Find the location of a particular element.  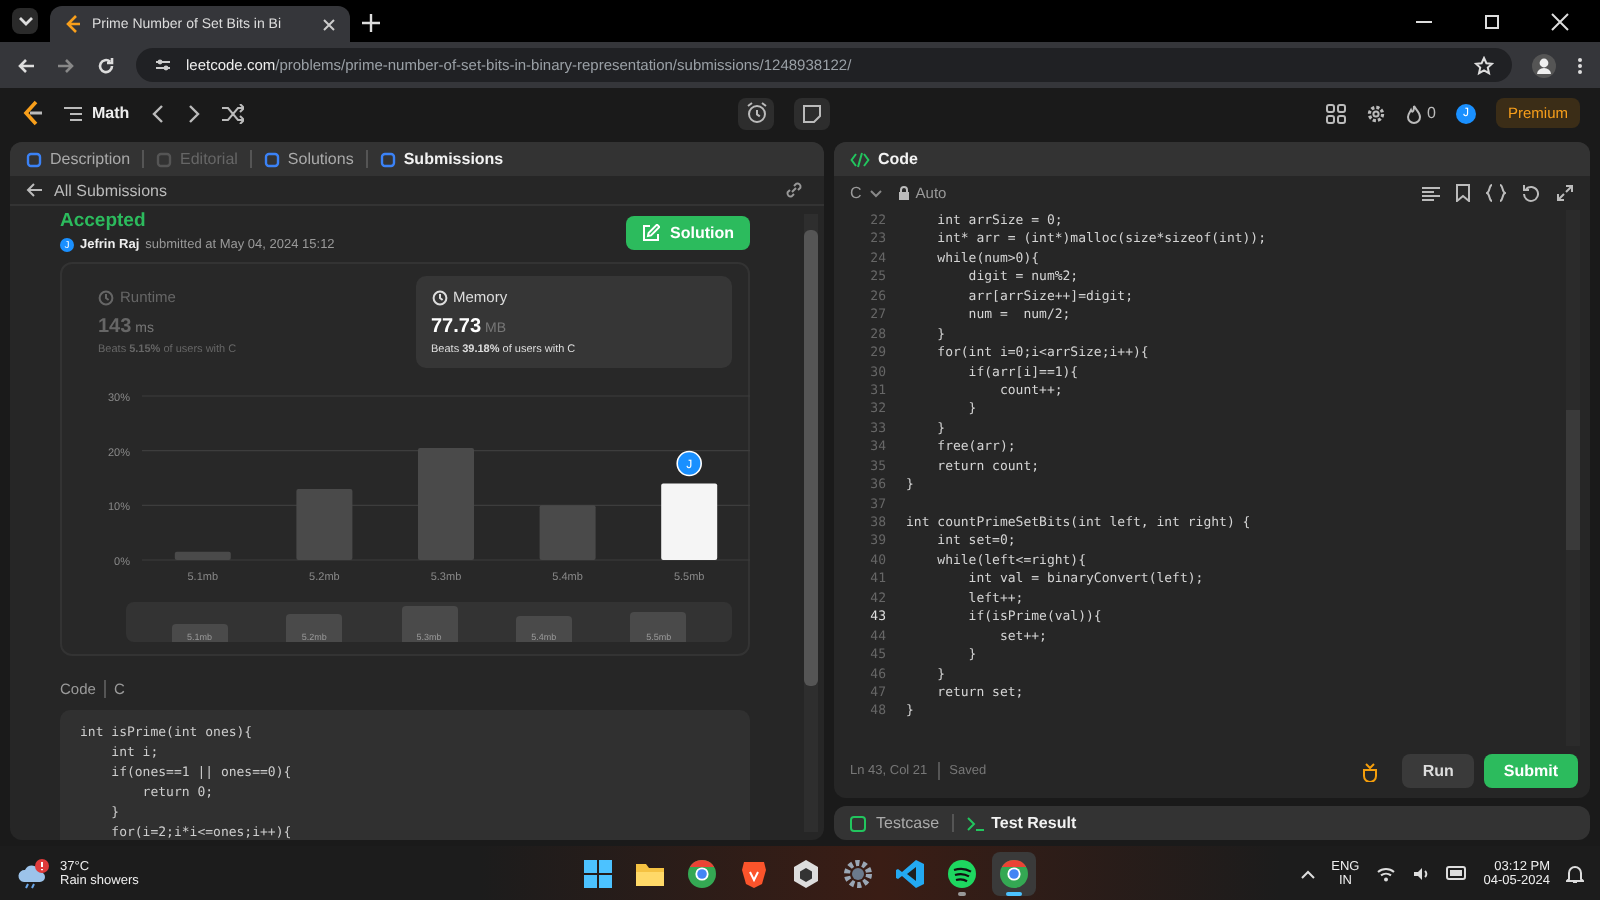

run-button: Run is located at coordinates (1438, 771).